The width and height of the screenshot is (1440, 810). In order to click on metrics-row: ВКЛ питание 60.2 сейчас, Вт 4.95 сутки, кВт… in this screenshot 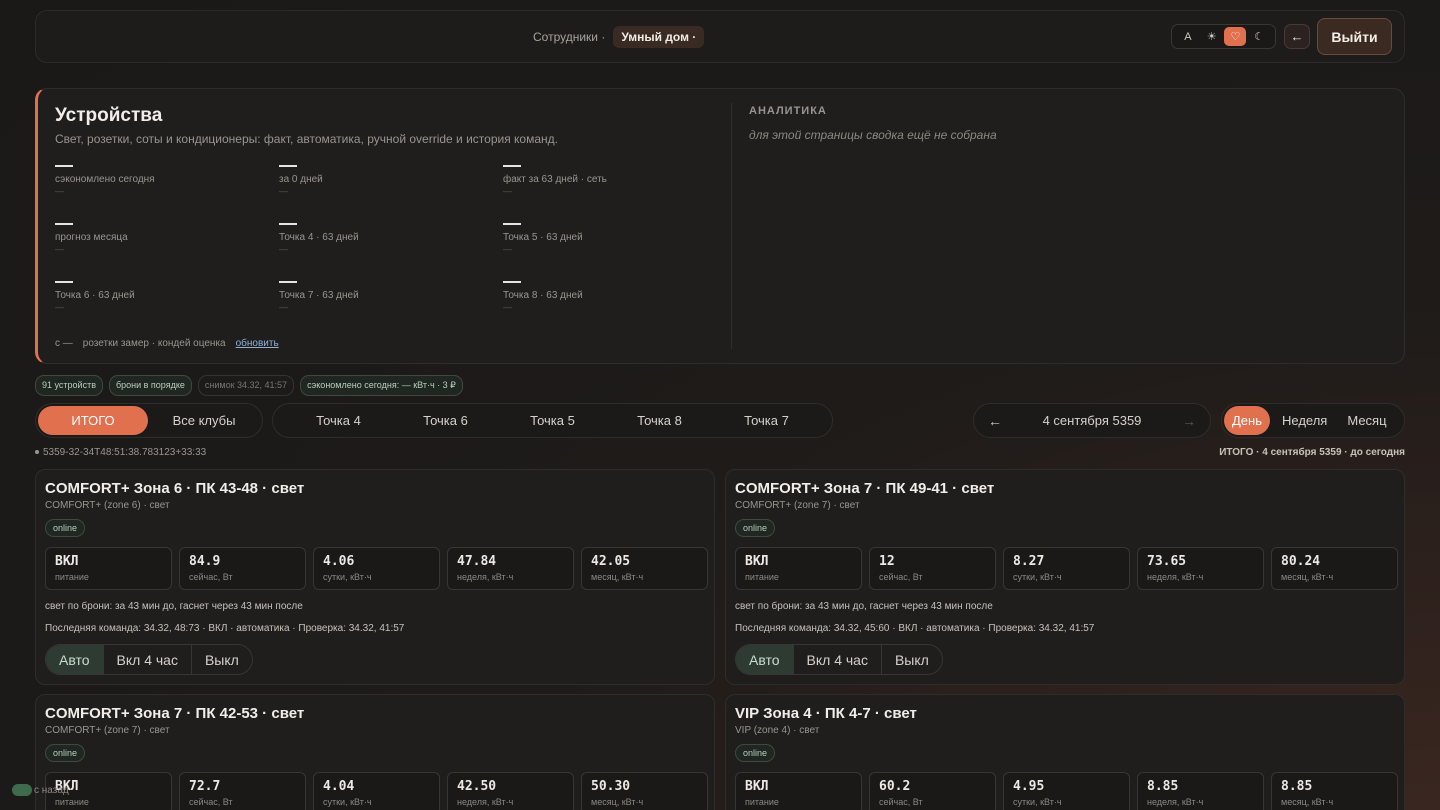, I will do `click(1066, 791)`.